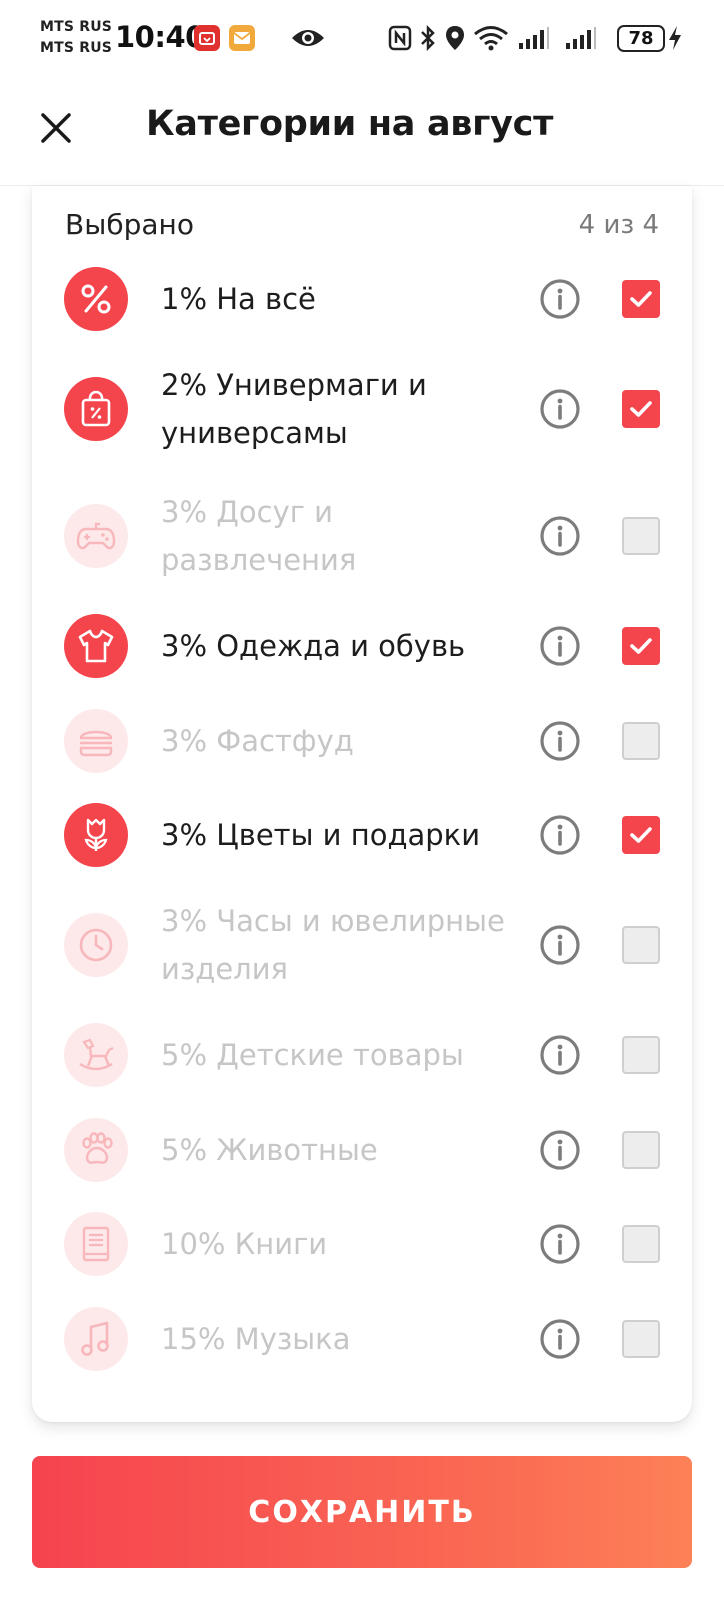 The height and width of the screenshot is (1600, 724). What do you see at coordinates (350, 124) in the screenshot?
I see `page-title: Категории на август` at bounding box center [350, 124].